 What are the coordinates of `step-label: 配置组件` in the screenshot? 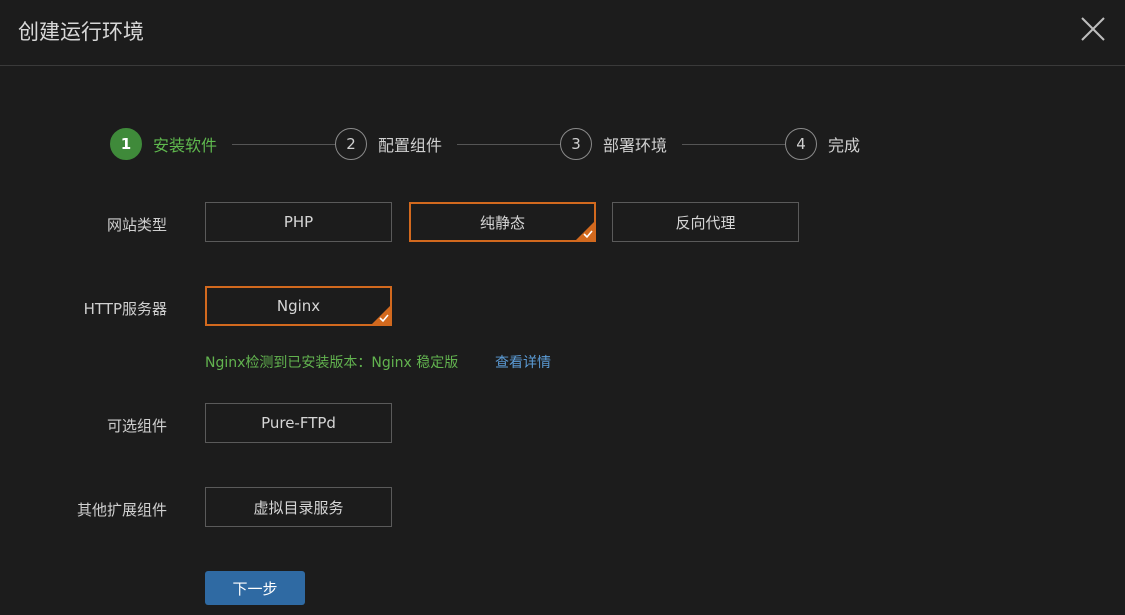 It's located at (410, 145).